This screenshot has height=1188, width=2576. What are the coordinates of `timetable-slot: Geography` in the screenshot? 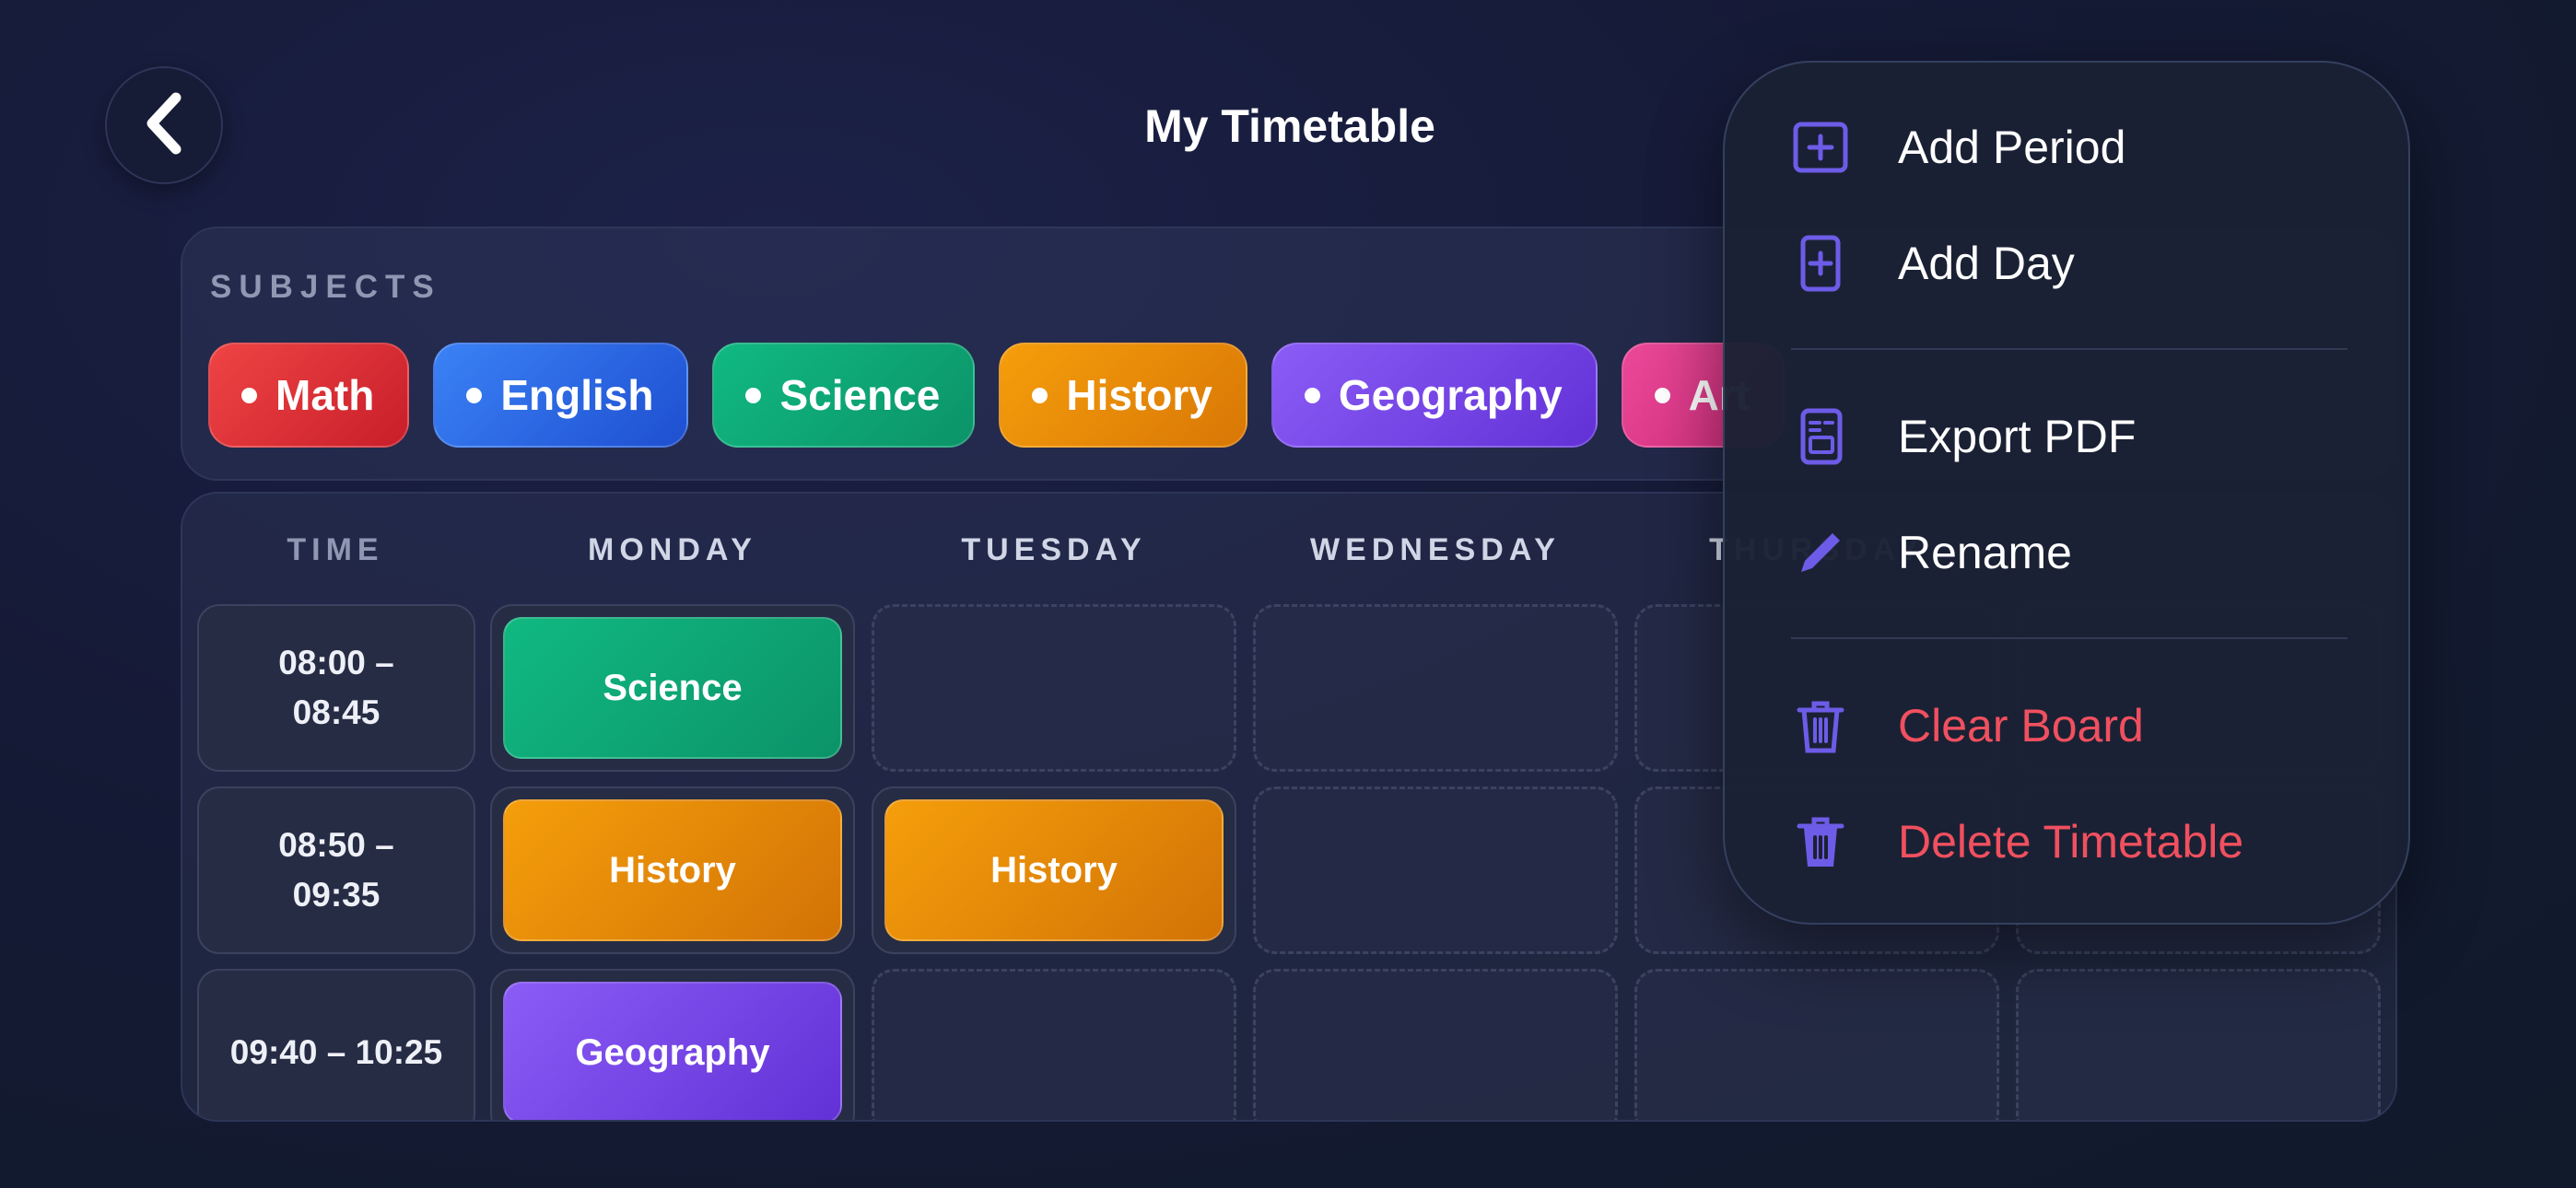 It's located at (672, 1044).